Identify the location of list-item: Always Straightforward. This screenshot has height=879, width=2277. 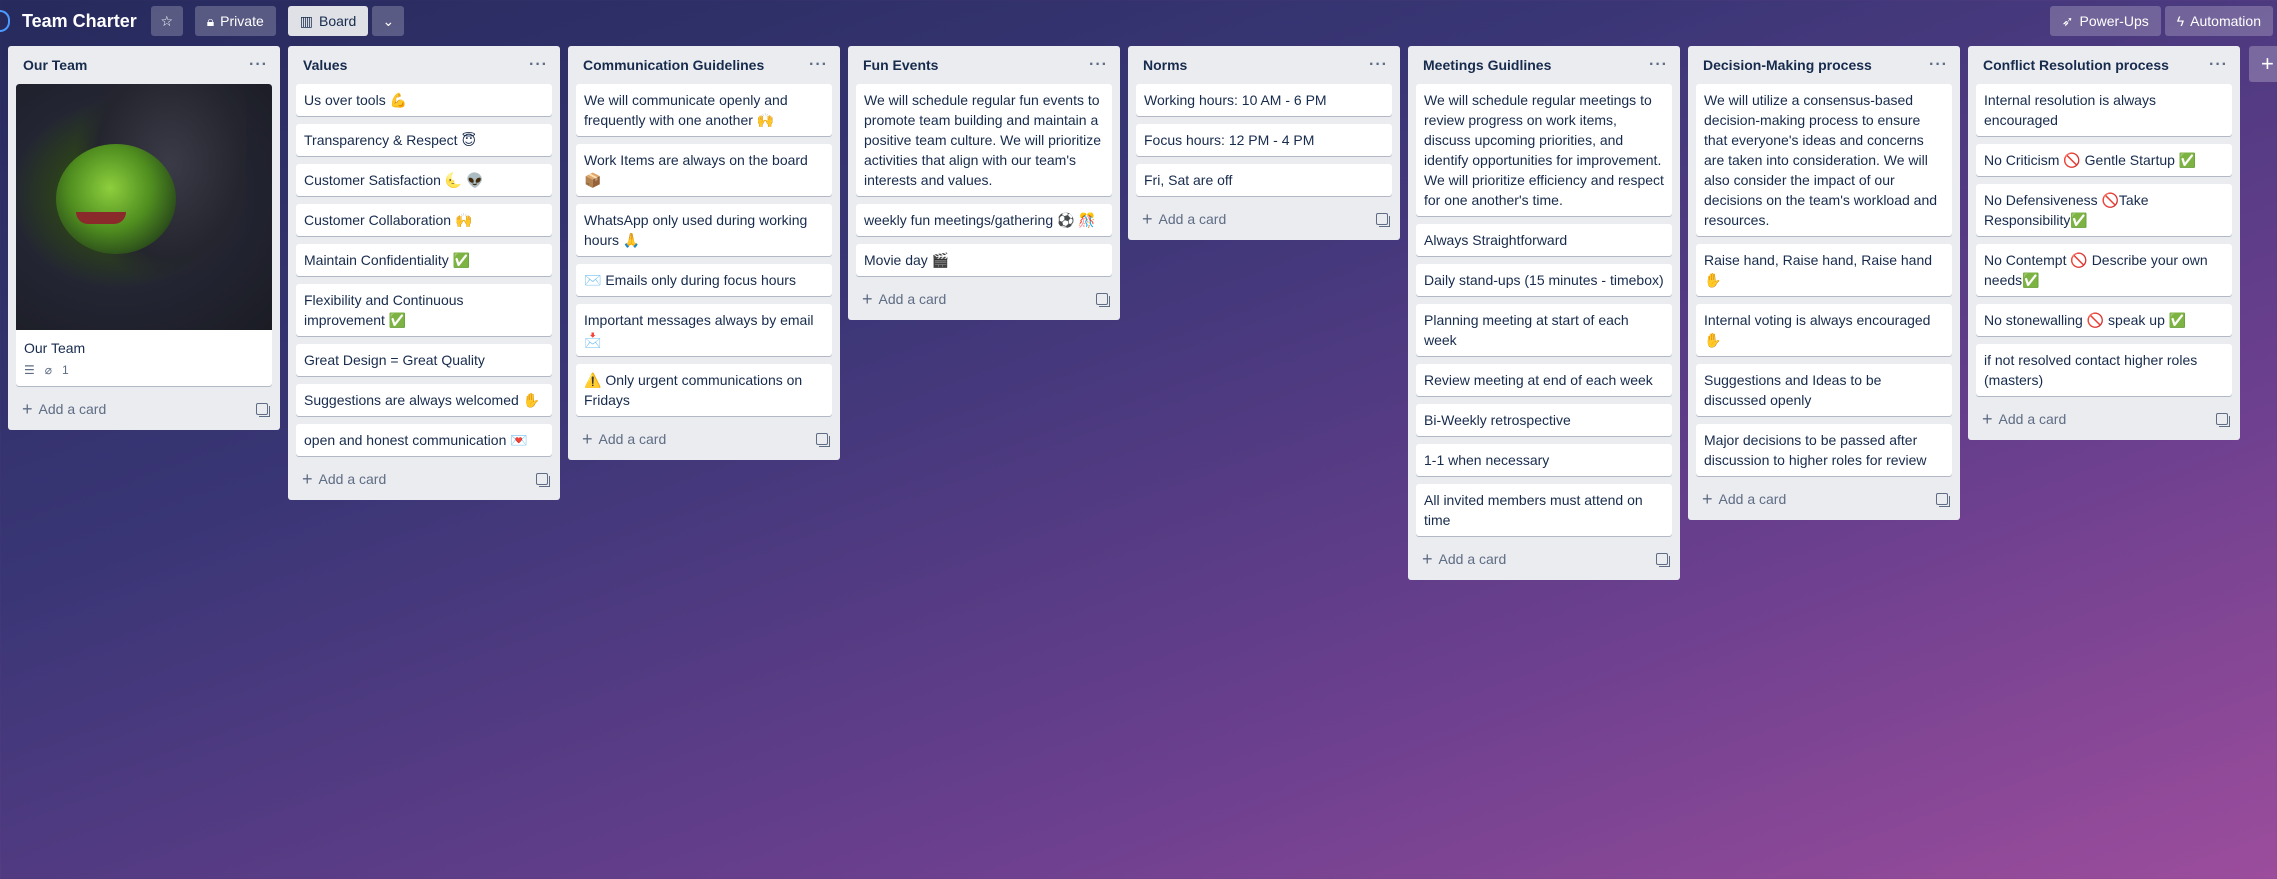
(1544, 240).